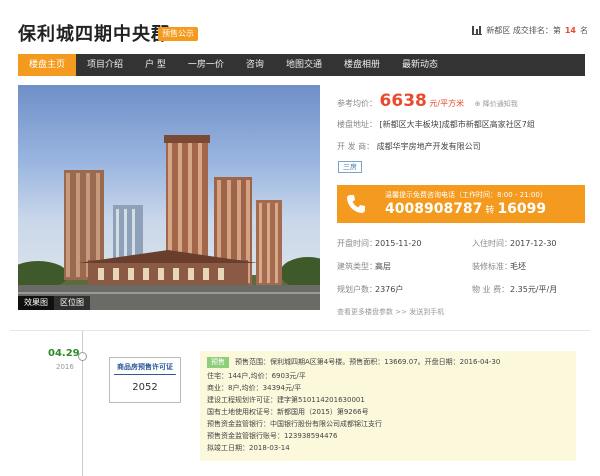 This screenshot has height=476, width=600. Describe the element at coordinates (428, 146) in the screenshot. I see `developer-value: 成都华宇房地产开发有限公司` at that location.